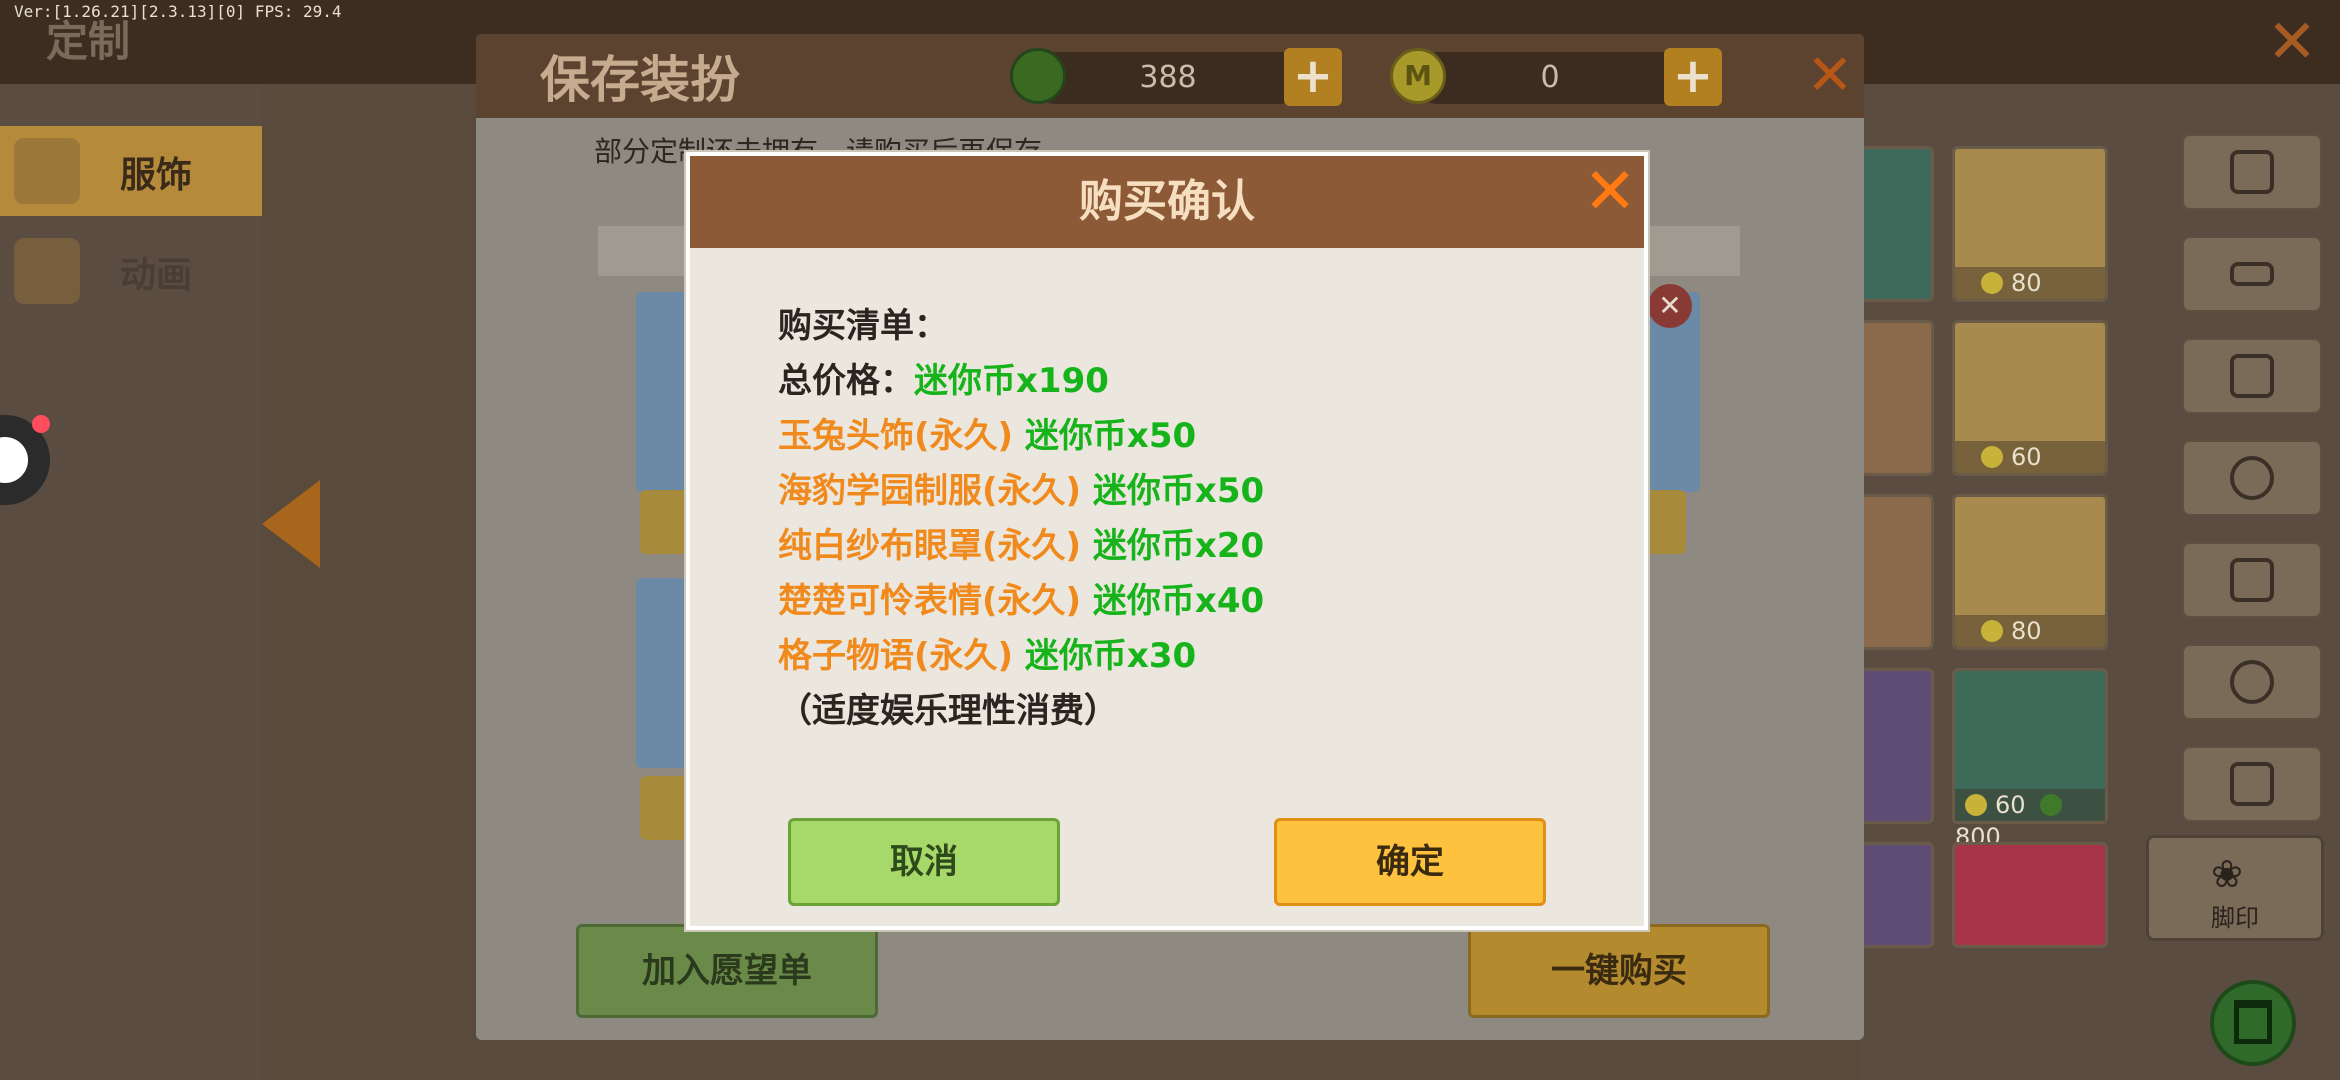 This screenshot has height=1080, width=2340. I want to click on purchase-item-row: 纯白纱布眼罩(永久) 迷你币x20, so click(1021, 542).